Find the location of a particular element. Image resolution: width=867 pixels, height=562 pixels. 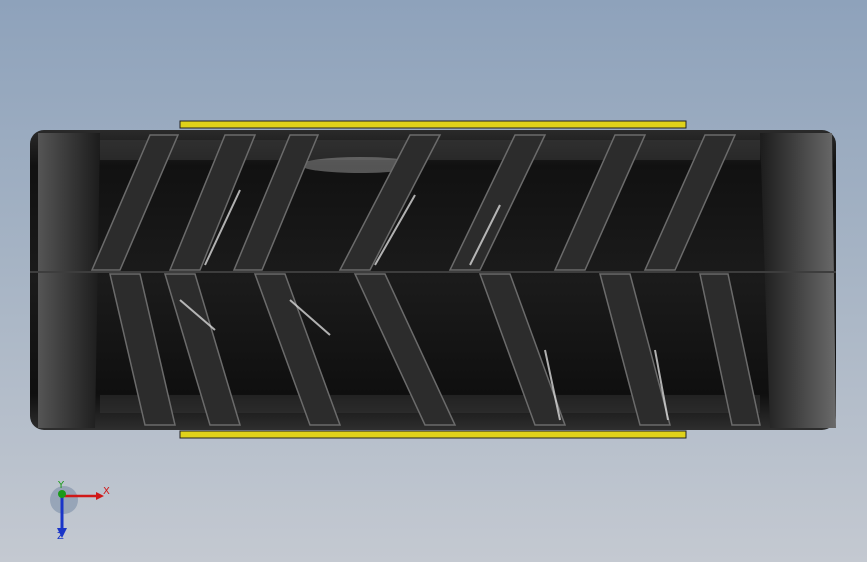

coordinate-triad: X Y Z is located at coordinates (85, 513).